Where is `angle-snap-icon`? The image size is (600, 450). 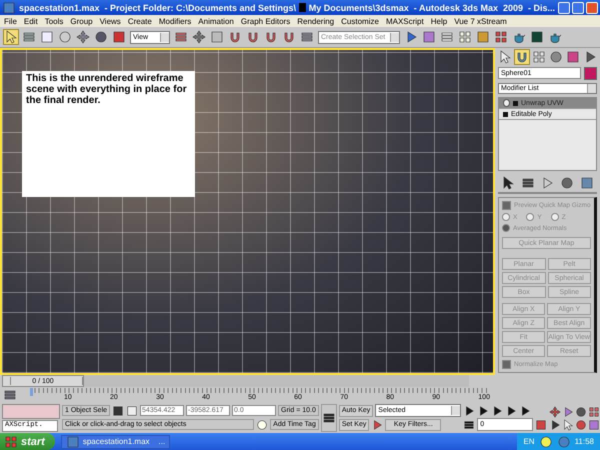
angle-snap-icon is located at coordinates (253, 37).